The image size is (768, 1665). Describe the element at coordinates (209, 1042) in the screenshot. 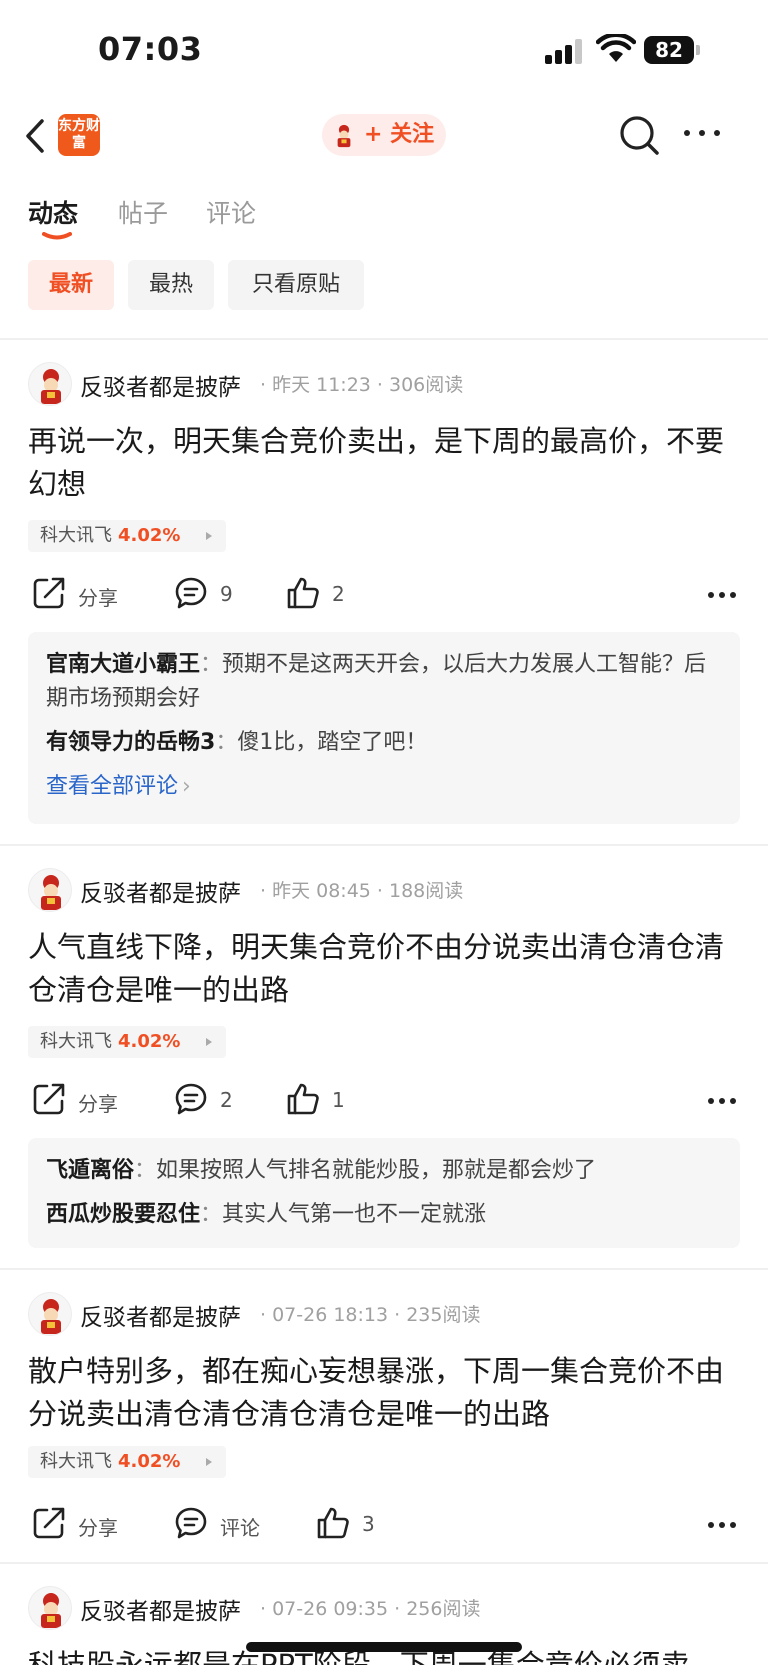

I see `play-arrow-icon` at that location.